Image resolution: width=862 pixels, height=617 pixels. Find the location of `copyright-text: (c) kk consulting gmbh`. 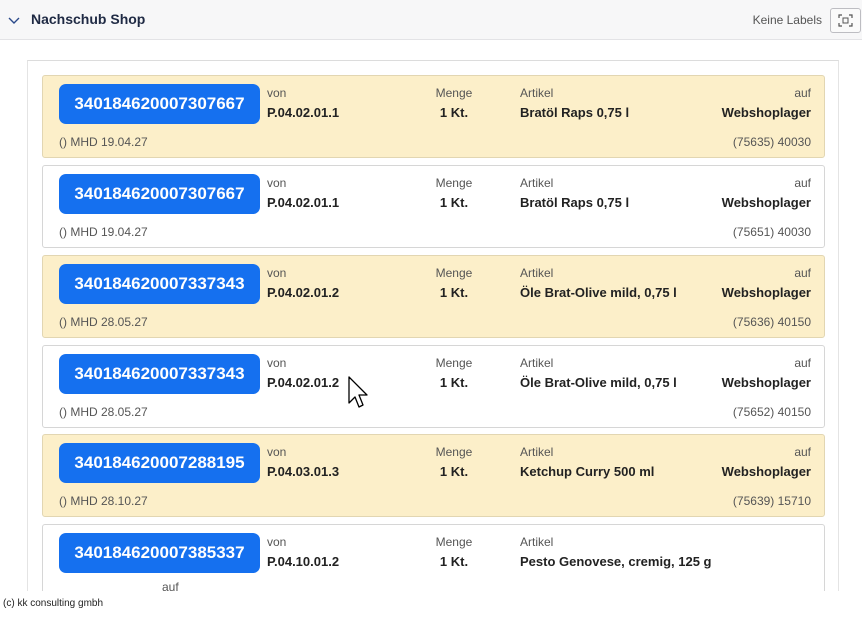

copyright-text: (c) kk consulting gmbh is located at coordinates (53, 603).